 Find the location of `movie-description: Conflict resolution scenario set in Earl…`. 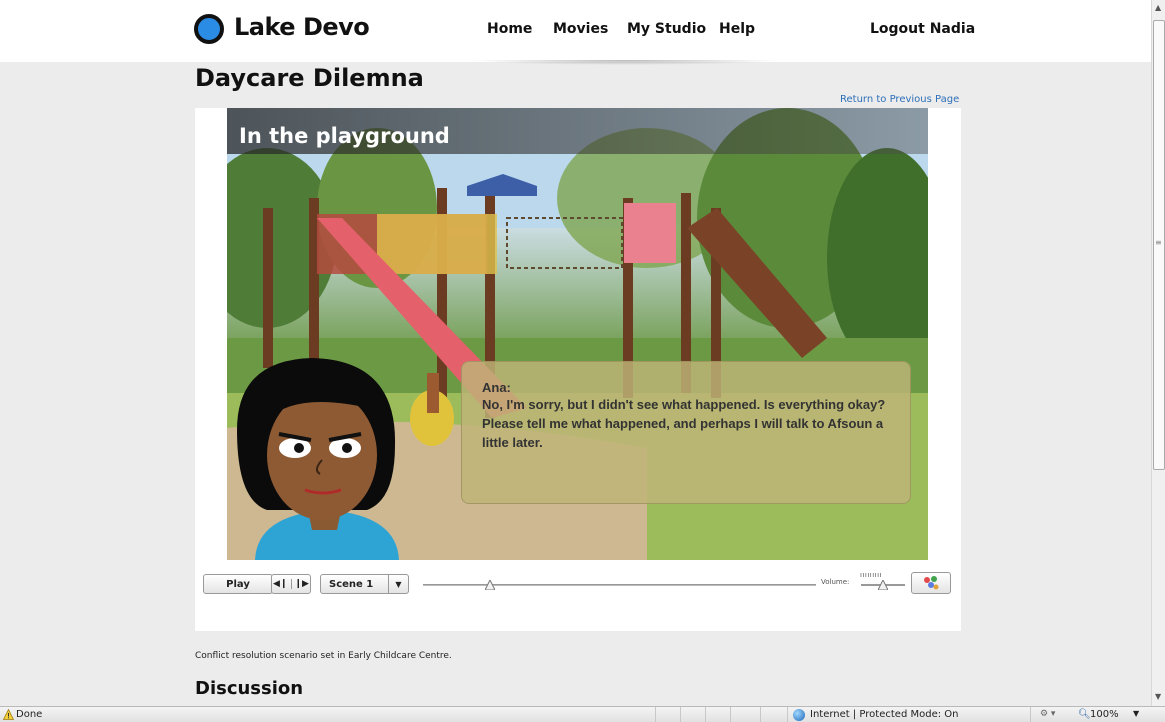

movie-description: Conflict resolution scenario set in Earl… is located at coordinates (323, 656).